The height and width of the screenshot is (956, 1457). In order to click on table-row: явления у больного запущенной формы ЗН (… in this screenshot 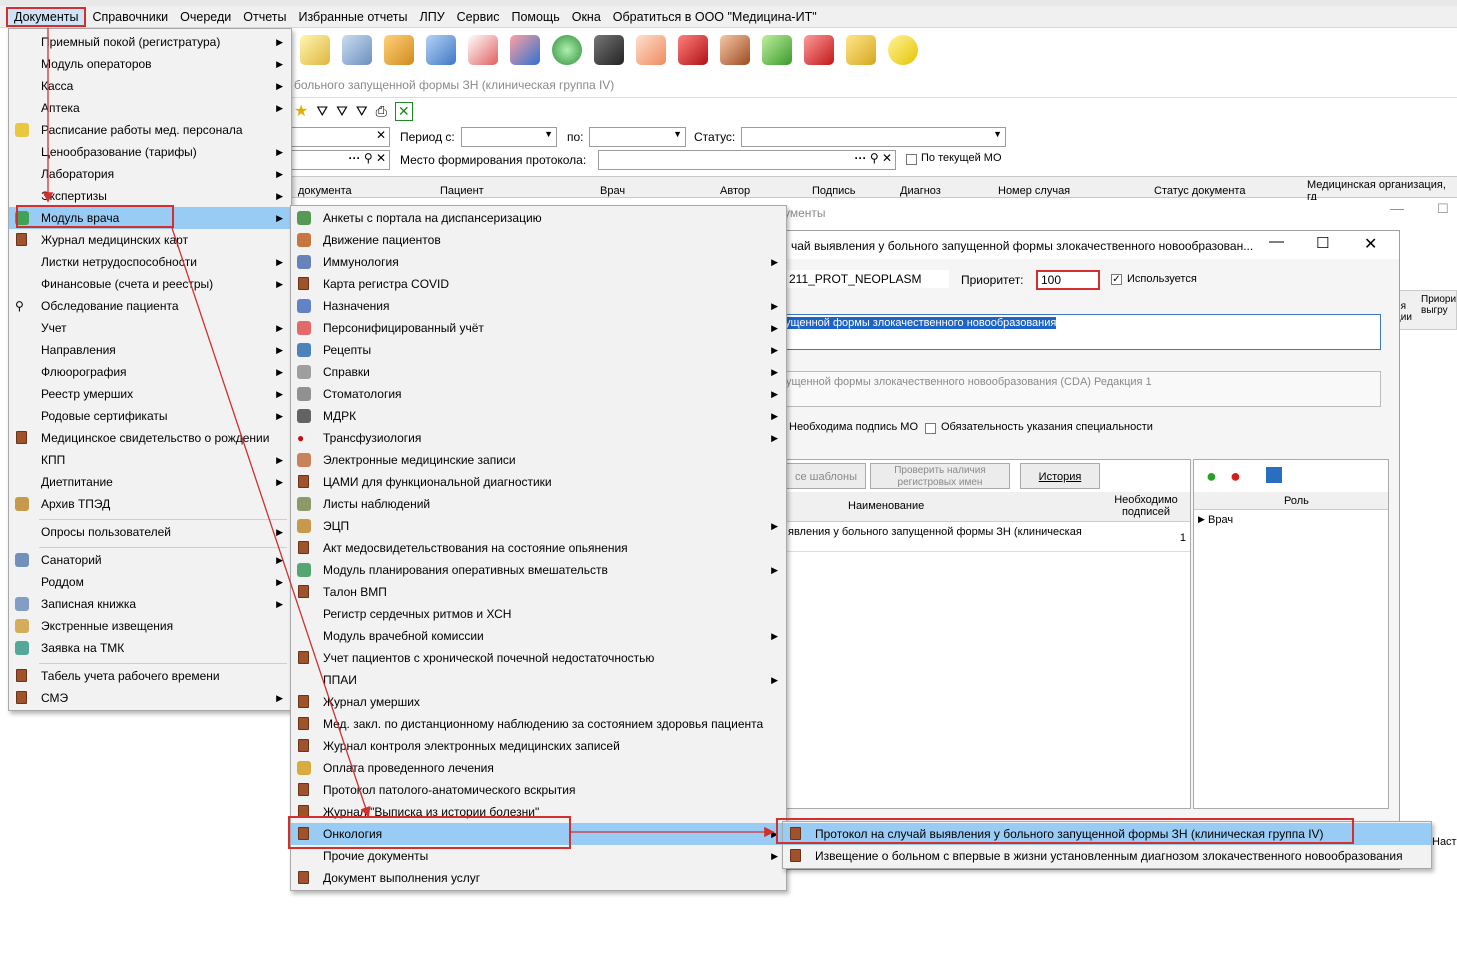, I will do `click(986, 537)`.